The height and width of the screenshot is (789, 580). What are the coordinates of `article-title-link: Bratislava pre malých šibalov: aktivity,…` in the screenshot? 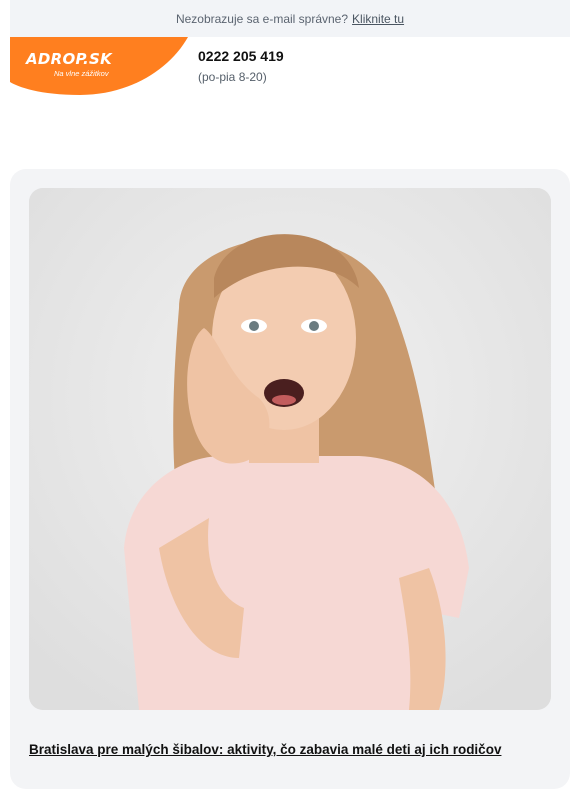 It's located at (294, 749).